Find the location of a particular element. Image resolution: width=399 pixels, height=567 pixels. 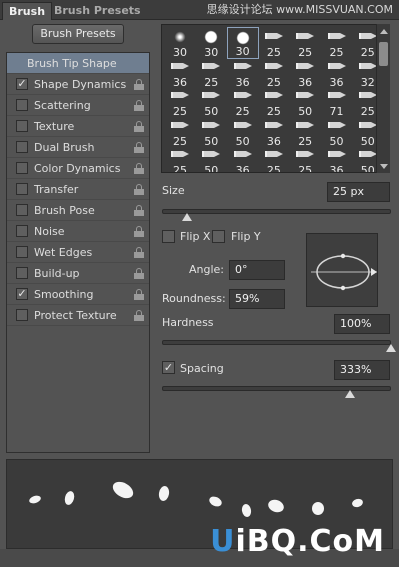

brush-presets-button: Brush Presets is located at coordinates (78, 34).